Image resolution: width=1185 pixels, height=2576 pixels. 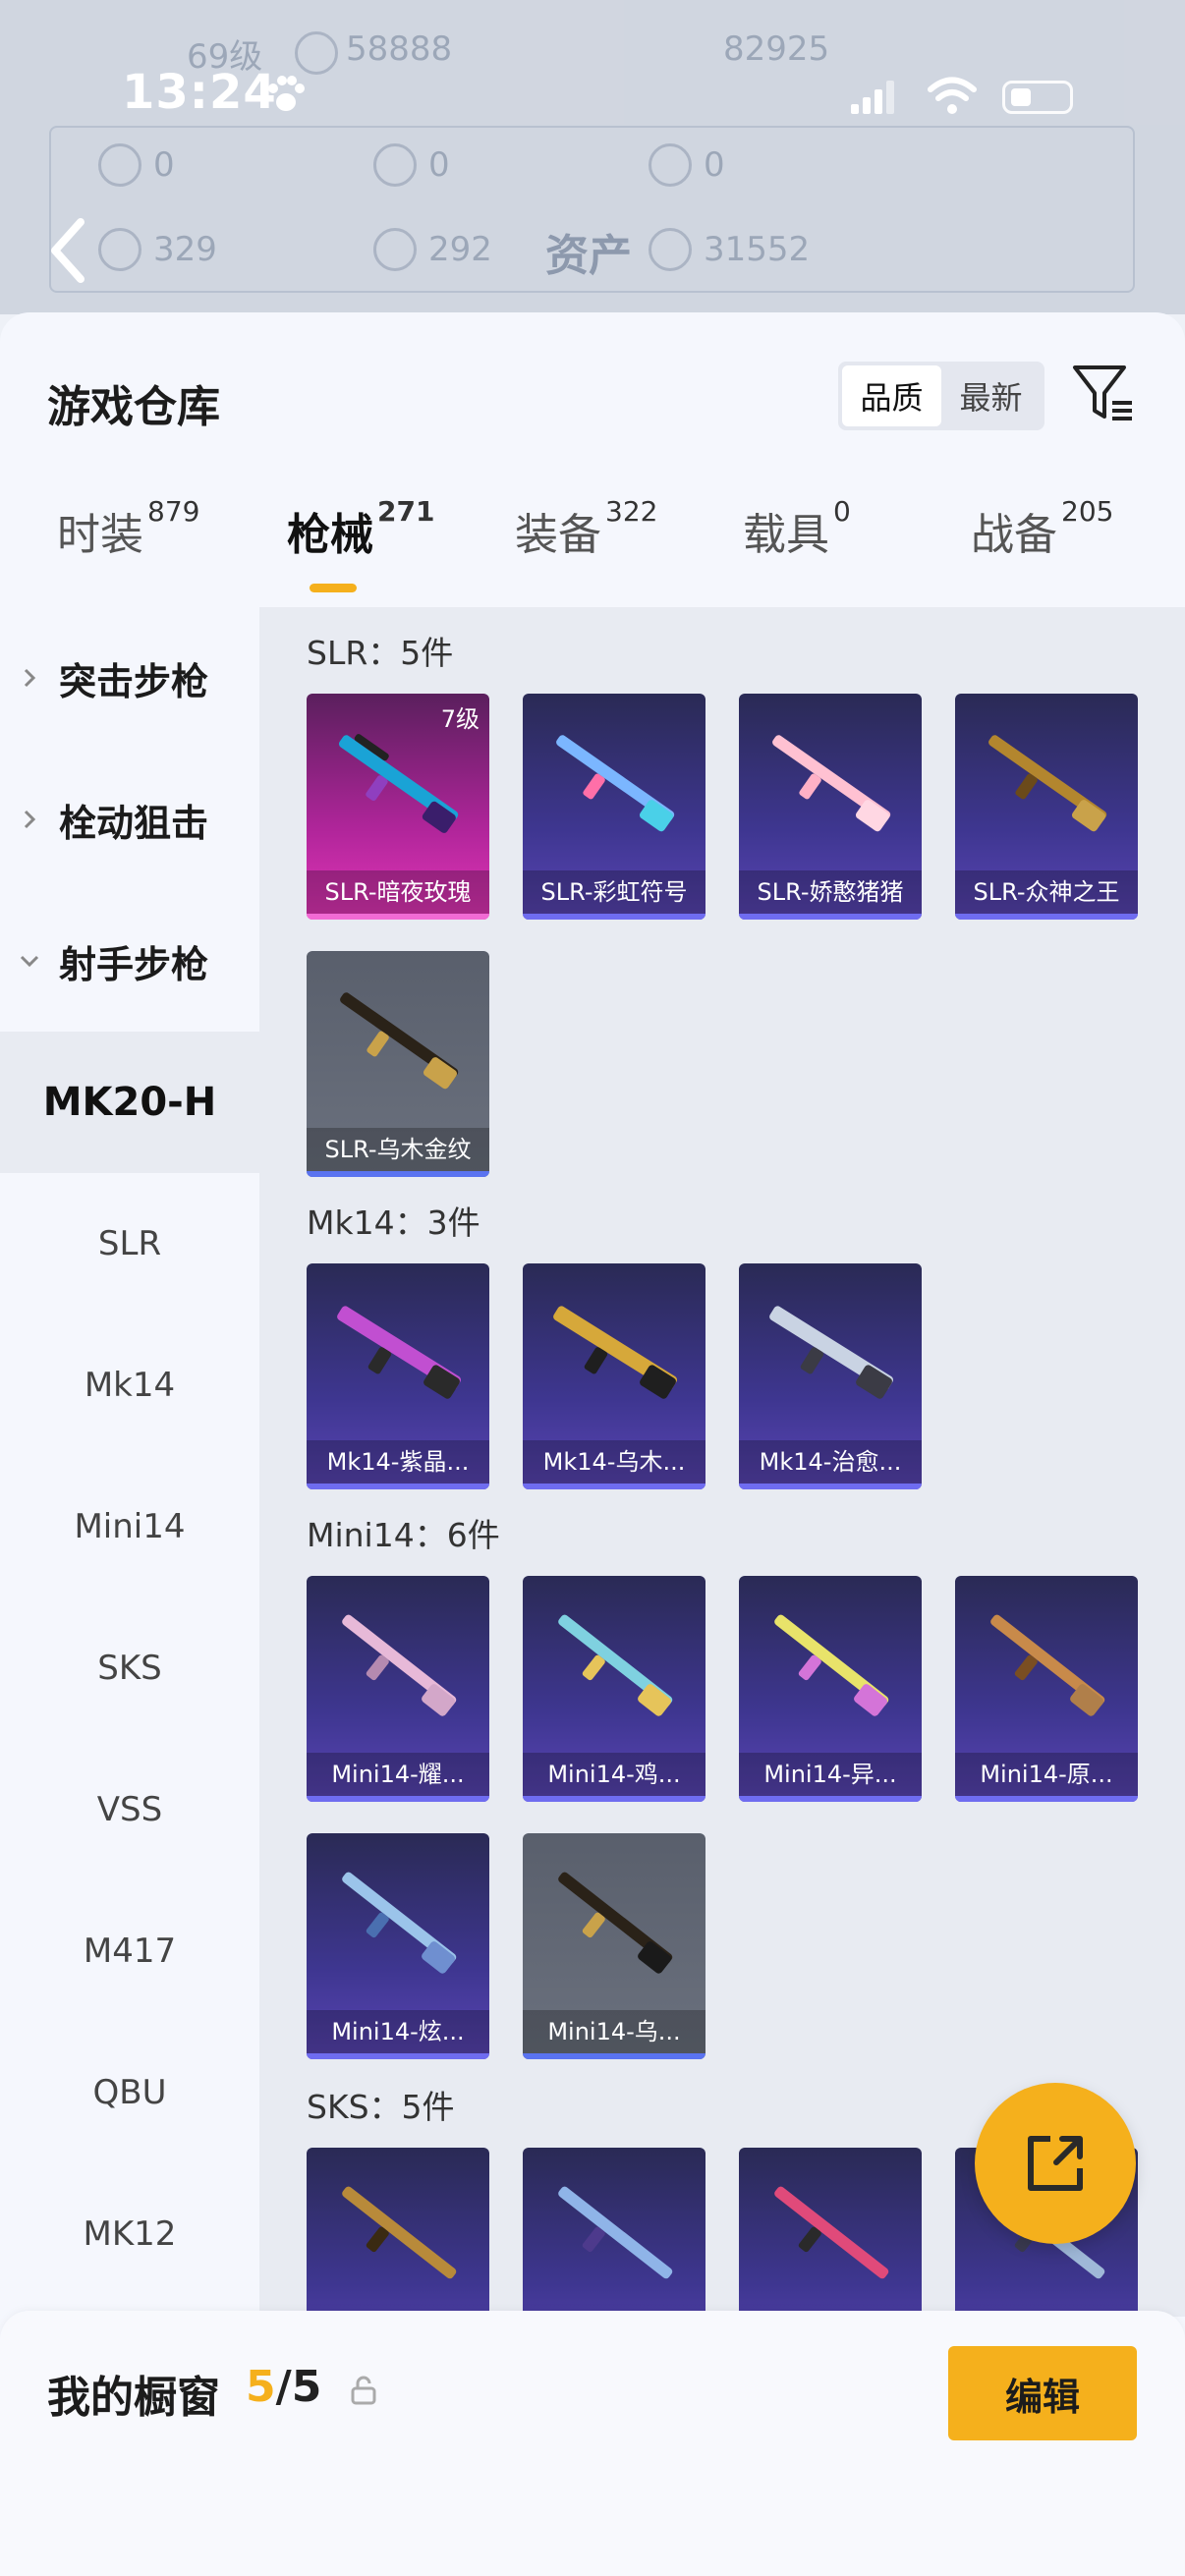 What do you see at coordinates (1038, 97) in the screenshot?
I see `battery-icon` at bounding box center [1038, 97].